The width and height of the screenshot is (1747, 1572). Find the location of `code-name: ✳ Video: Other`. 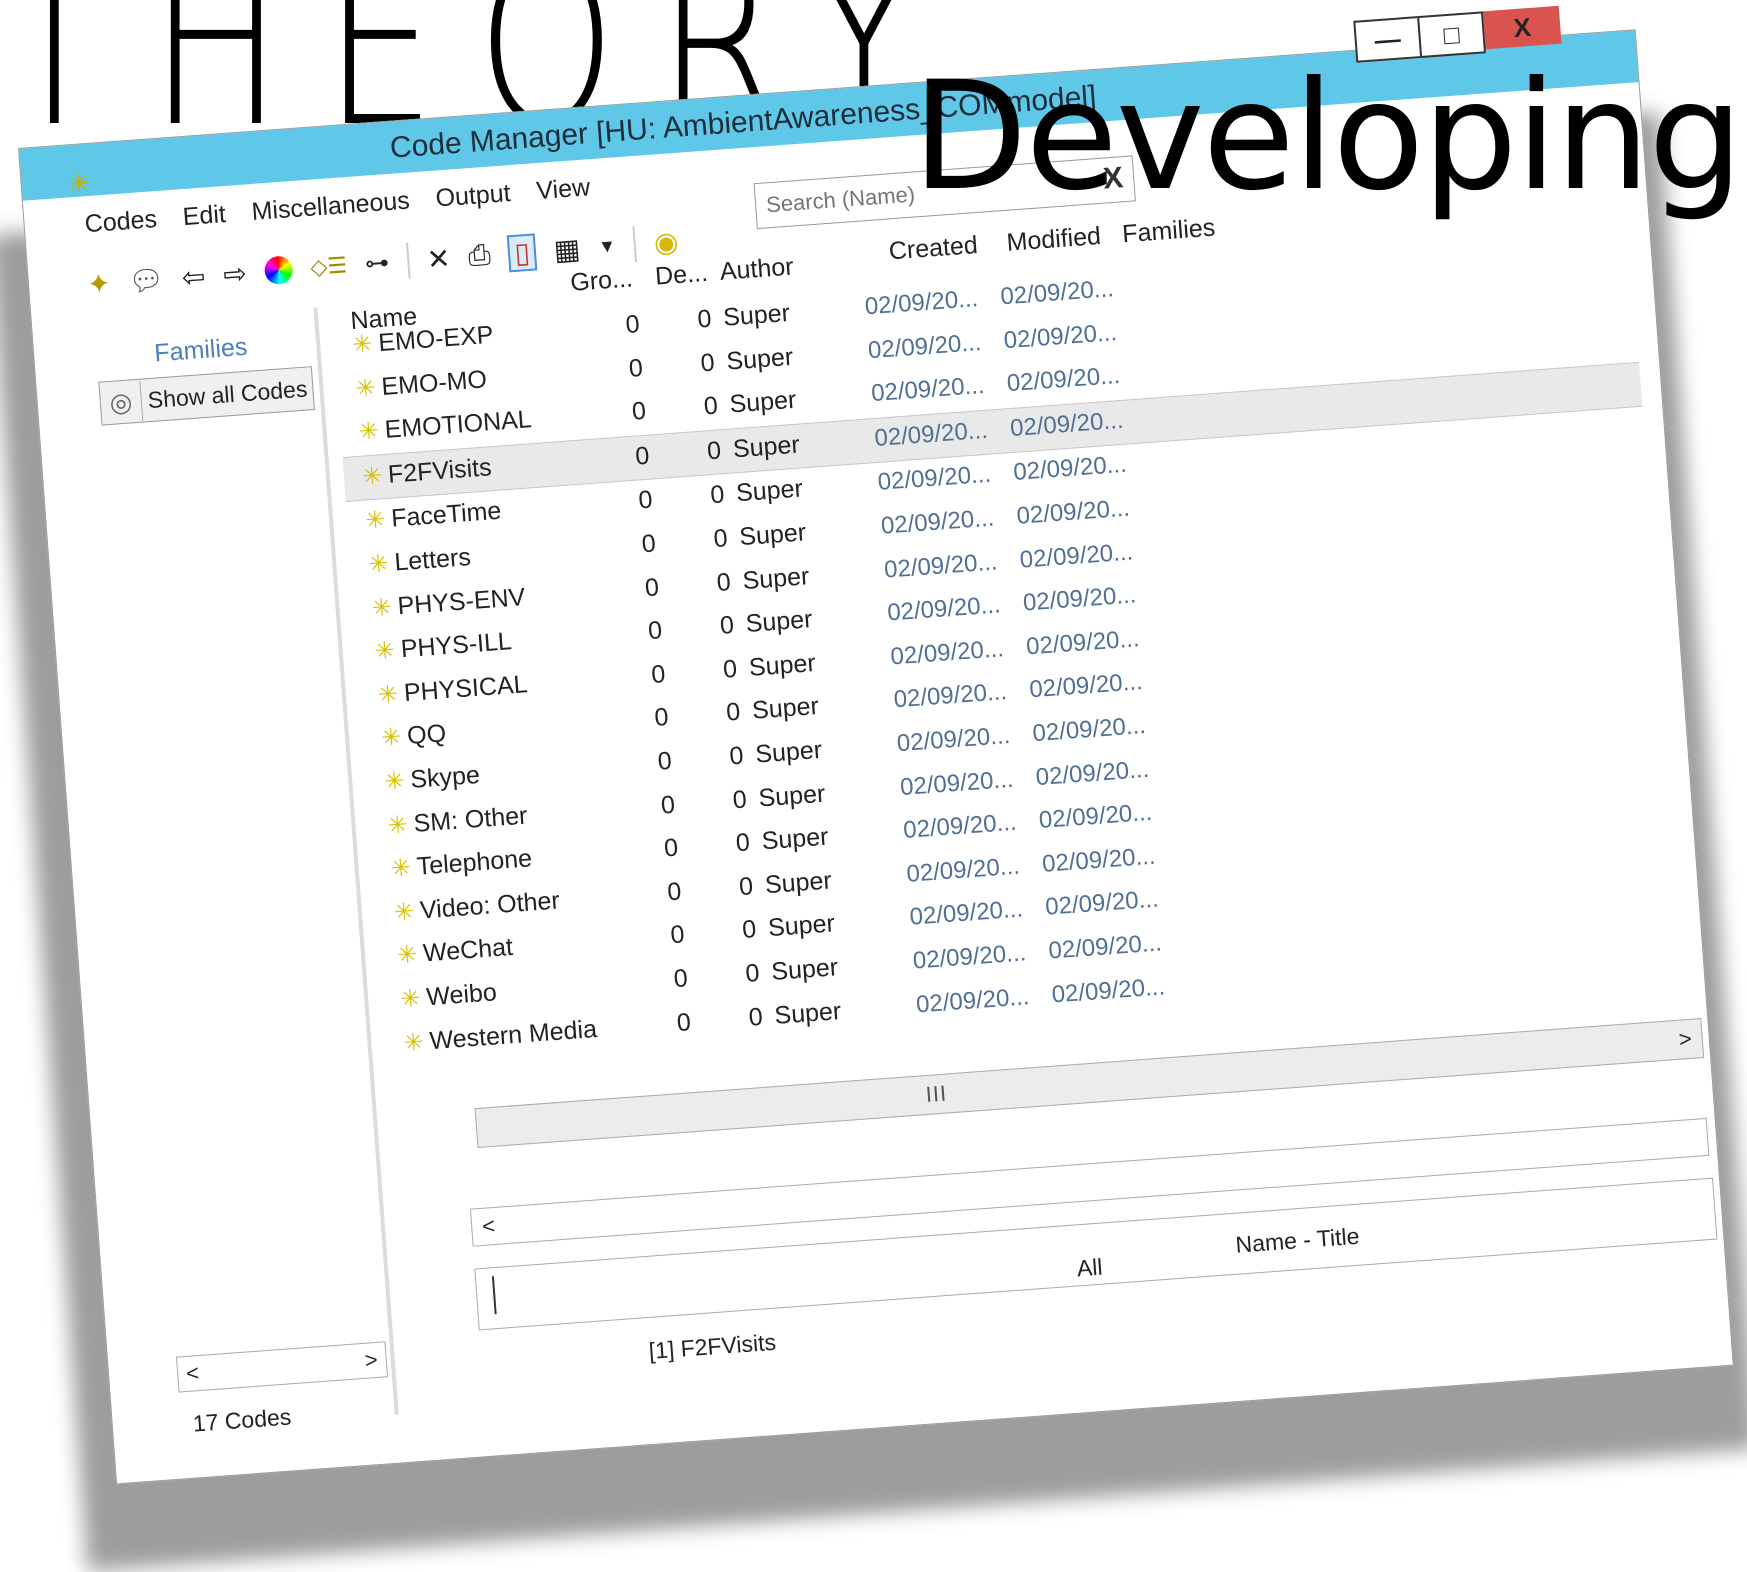

code-name: ✳ Video: Other is located at coordinates (477, 906).